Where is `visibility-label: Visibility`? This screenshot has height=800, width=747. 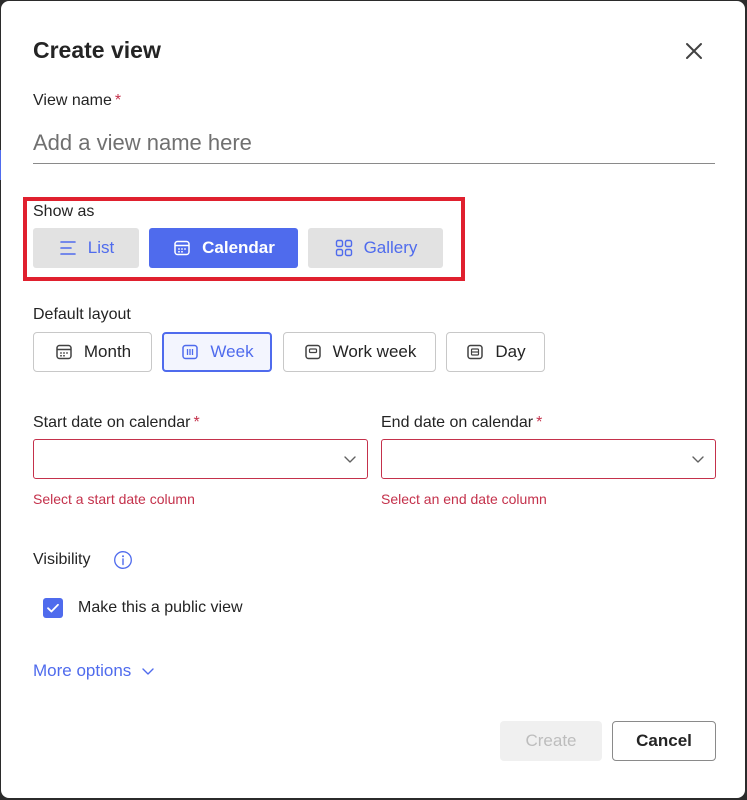
visibility-label: Visibility is located at coordinates (62, 559).